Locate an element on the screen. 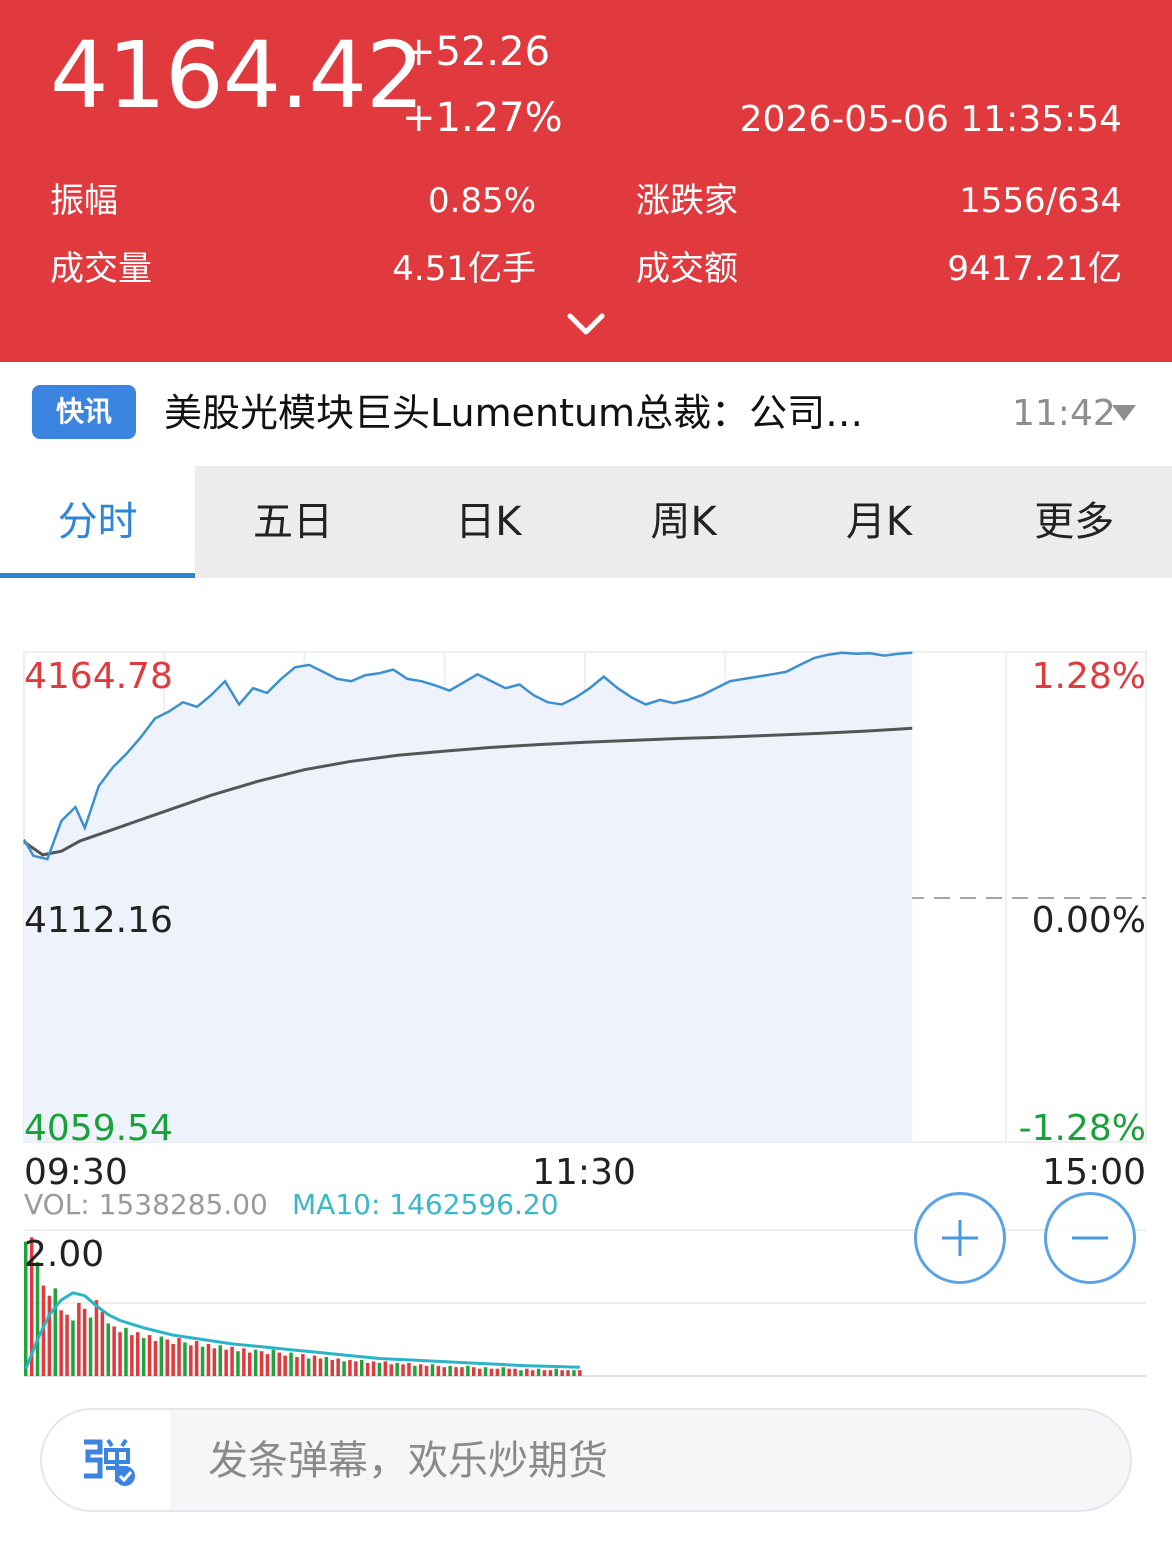 This screenshot has width=1172, height=1554. danmaku-input is located at coordinates (648, 1461).